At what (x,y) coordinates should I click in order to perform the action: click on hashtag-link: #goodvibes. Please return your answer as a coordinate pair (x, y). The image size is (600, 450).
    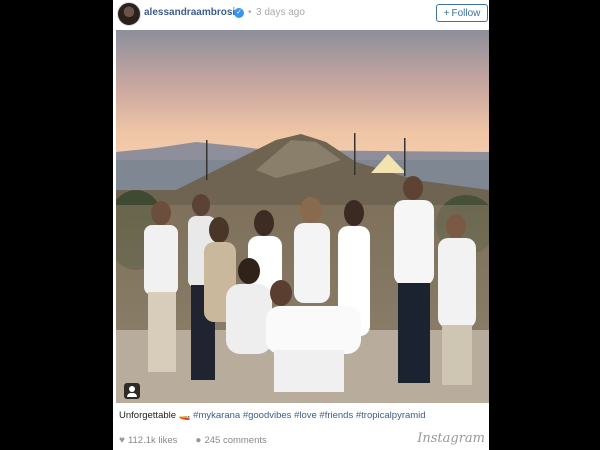
    Looking at the image, I should click on (267, 415).